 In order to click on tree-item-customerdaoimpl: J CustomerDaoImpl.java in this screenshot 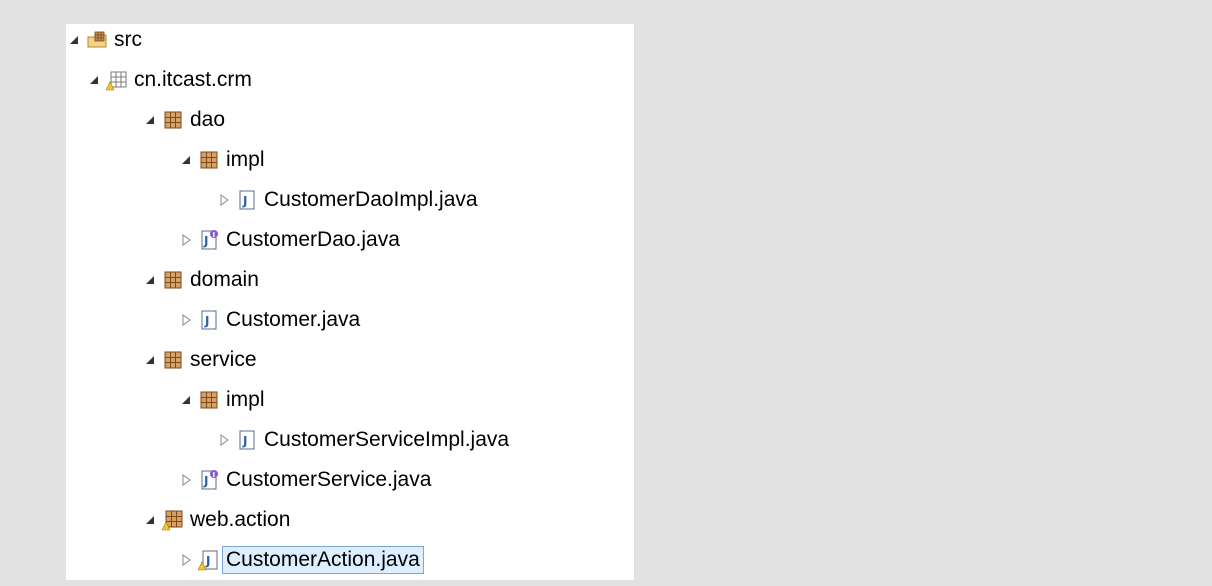, I will do `click(347, 200)`.